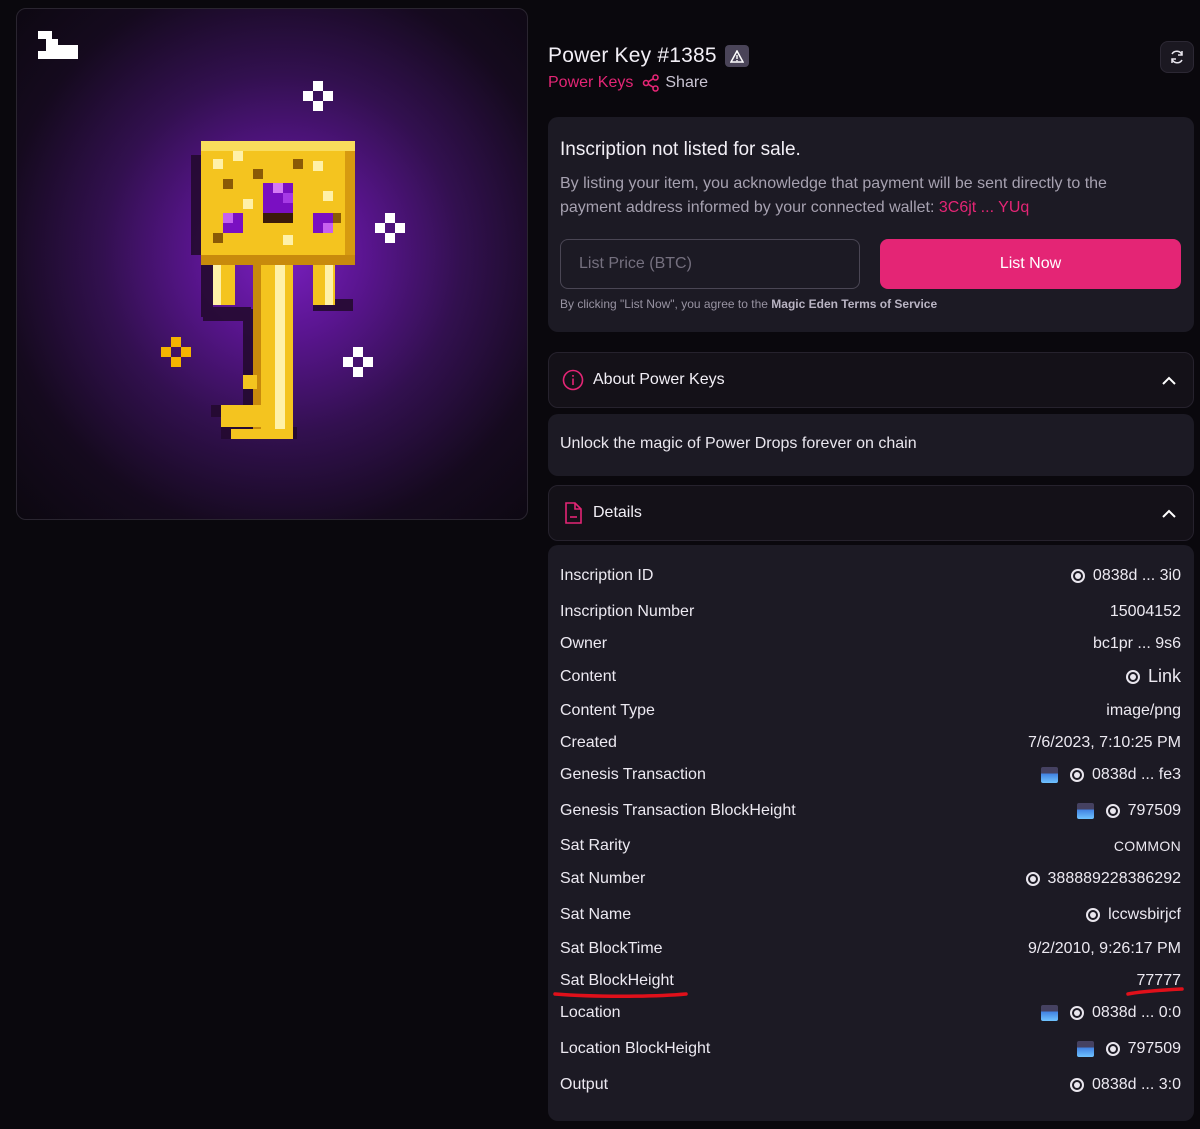  Describe the element at coordinates (1159, 980) in the screenshot. I see `detail-value: 77777` at that location.